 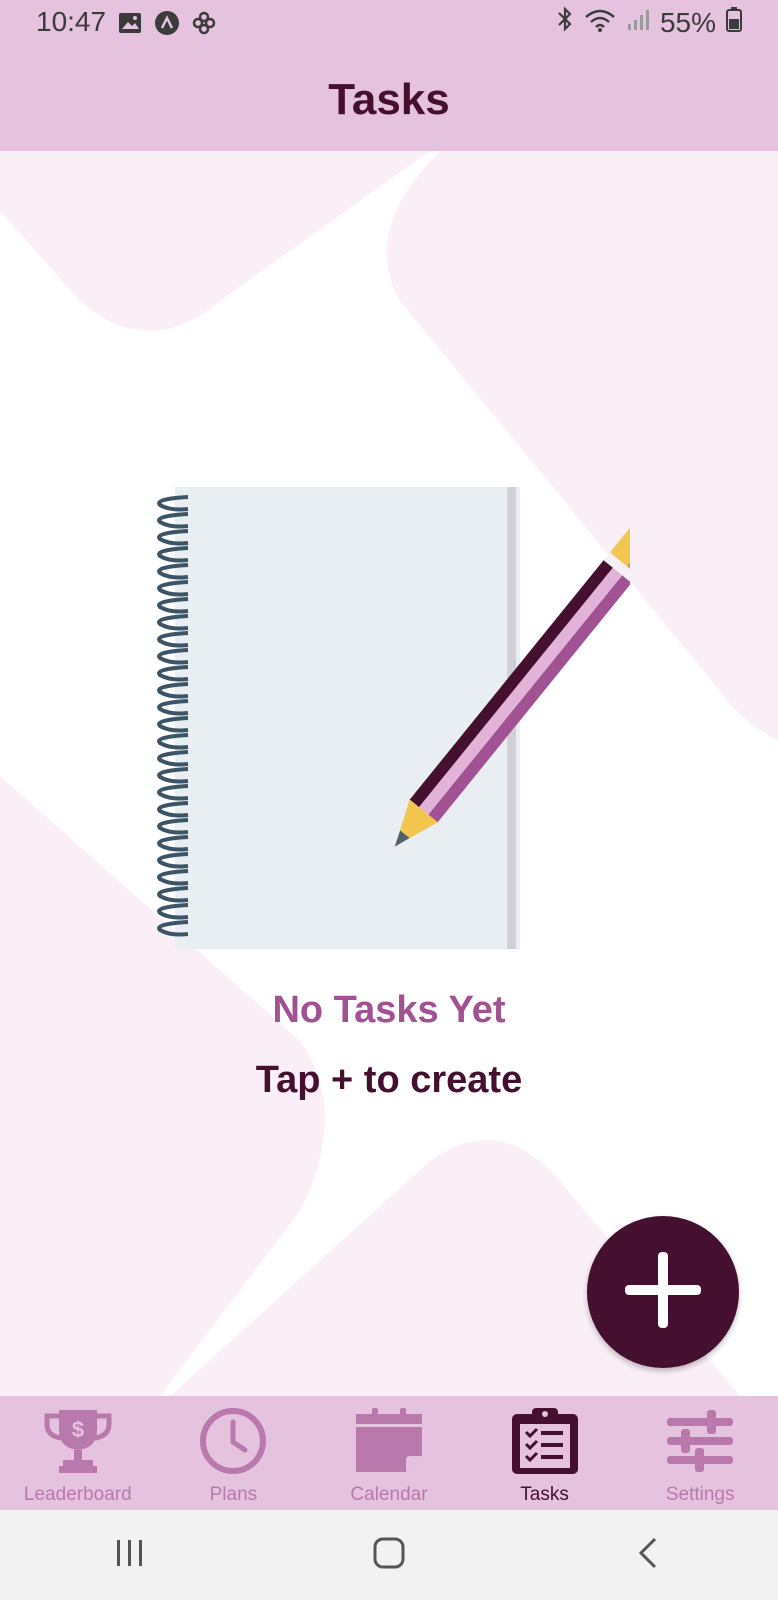 What do you see at coordinates (565, 22) in the screenshot?
I see `bluetooth-icon` at bounding box center [565, 22].